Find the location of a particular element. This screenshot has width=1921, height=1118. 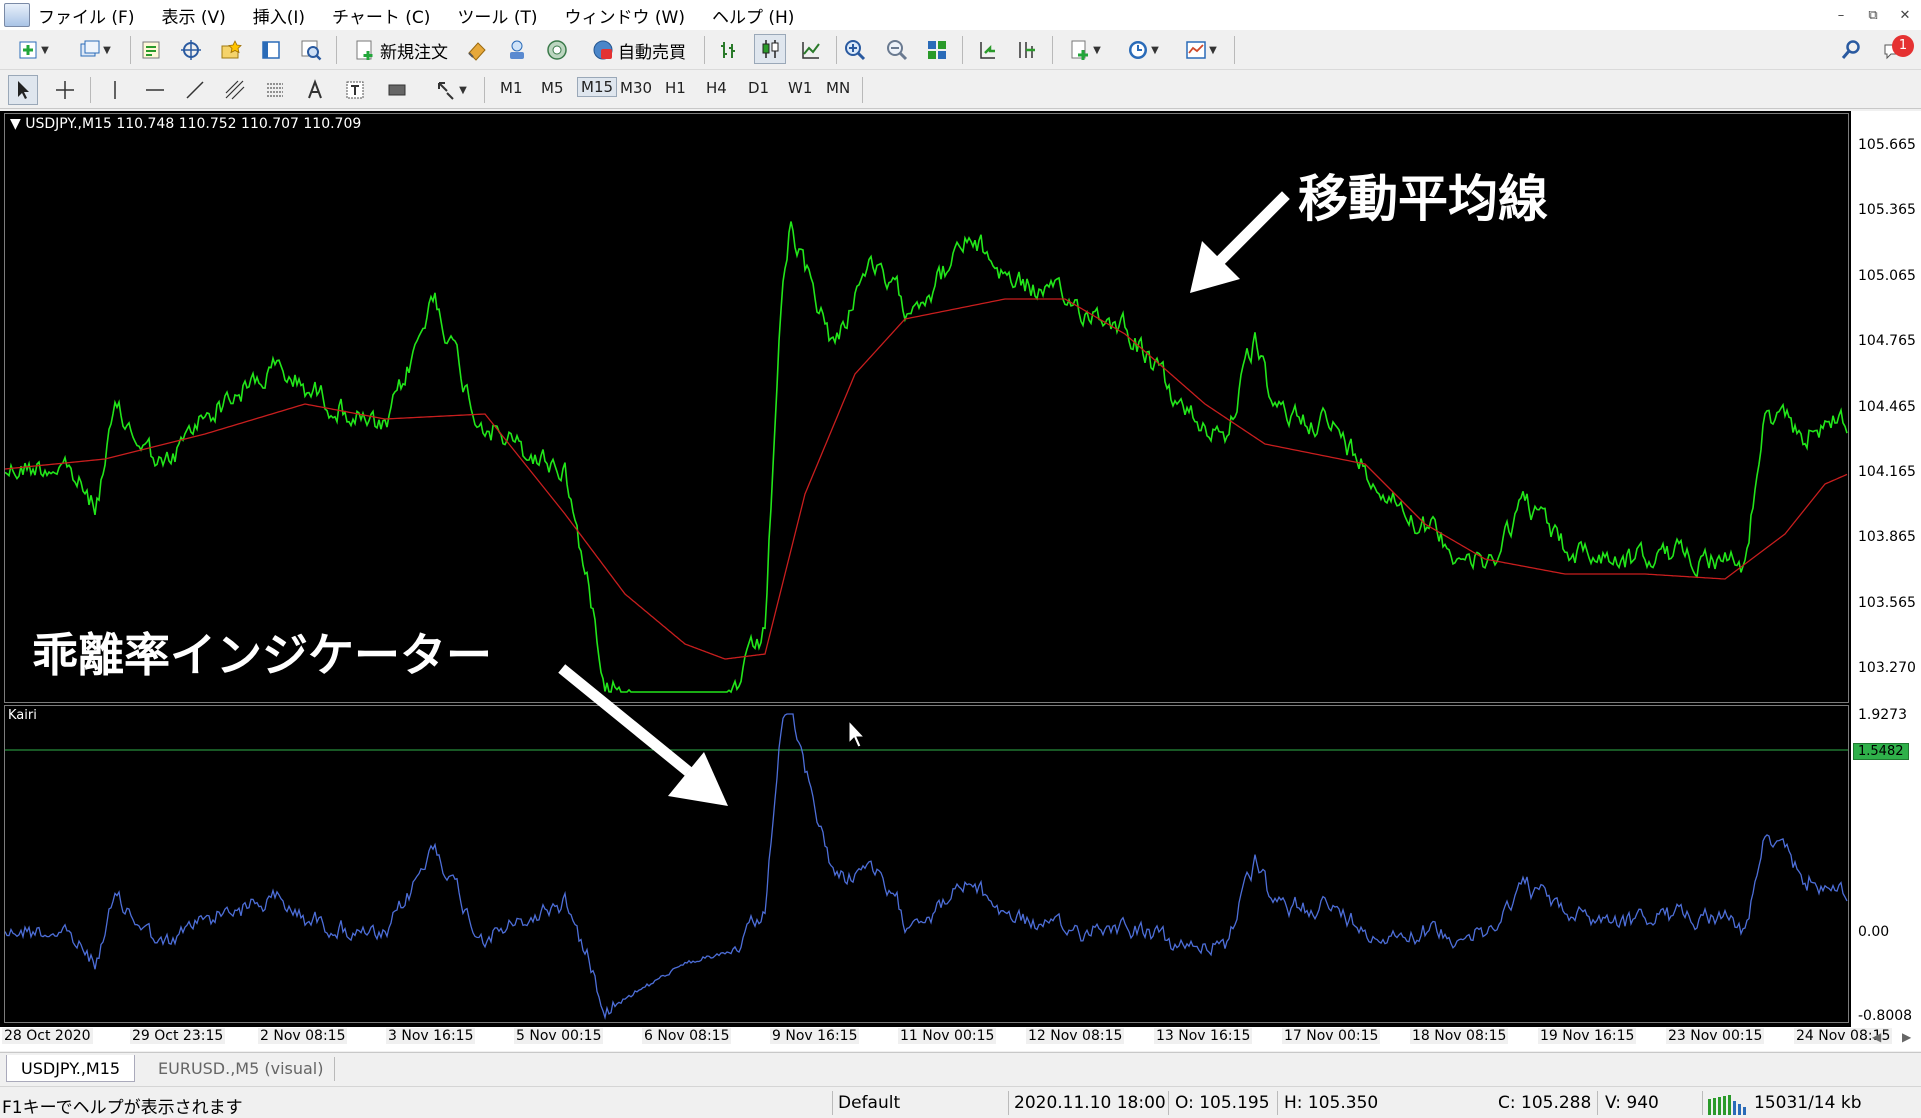

menu-view: 表示 (V) is located at coordinates (193, 15).